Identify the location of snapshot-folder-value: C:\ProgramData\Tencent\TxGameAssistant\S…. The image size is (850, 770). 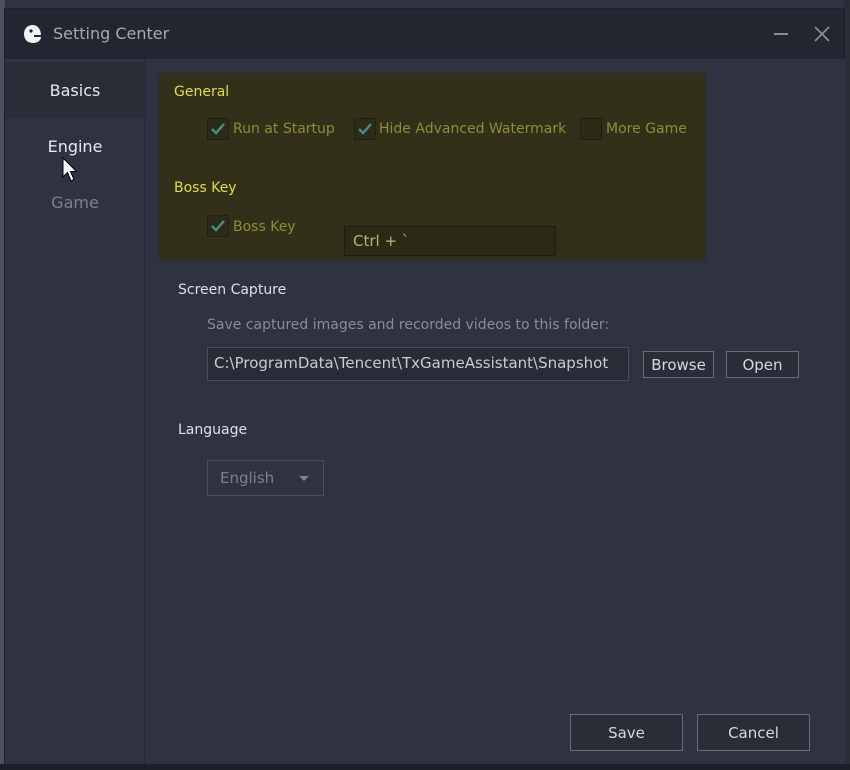
(411, 363).